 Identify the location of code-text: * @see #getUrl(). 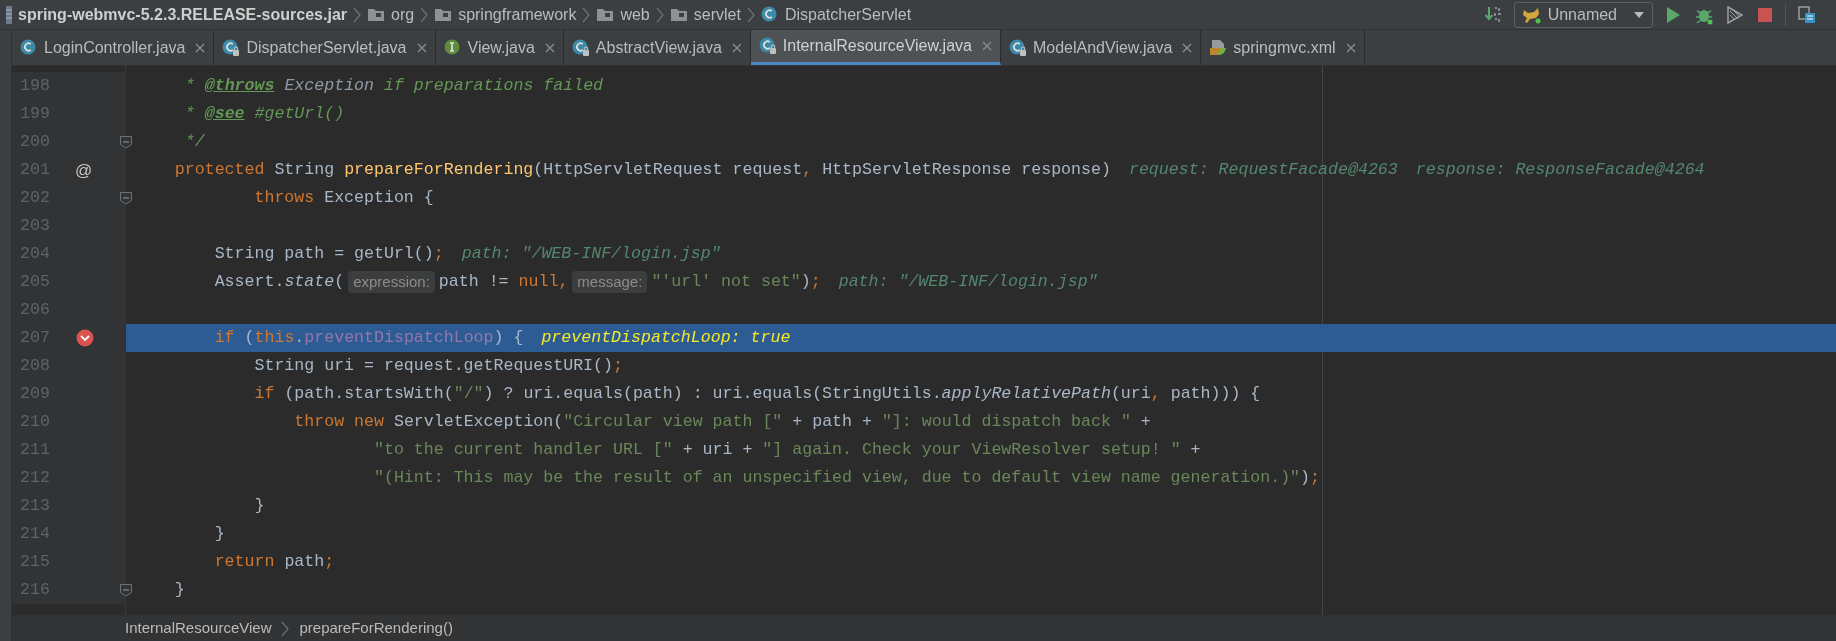
(264, 113).